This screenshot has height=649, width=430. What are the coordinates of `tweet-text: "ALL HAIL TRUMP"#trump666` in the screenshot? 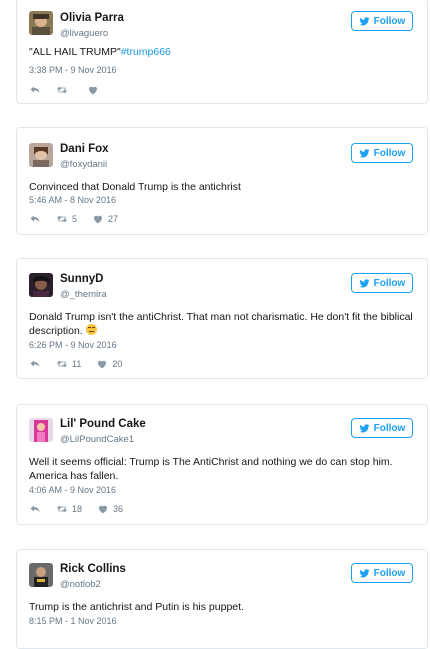 It's located at (221, 52).